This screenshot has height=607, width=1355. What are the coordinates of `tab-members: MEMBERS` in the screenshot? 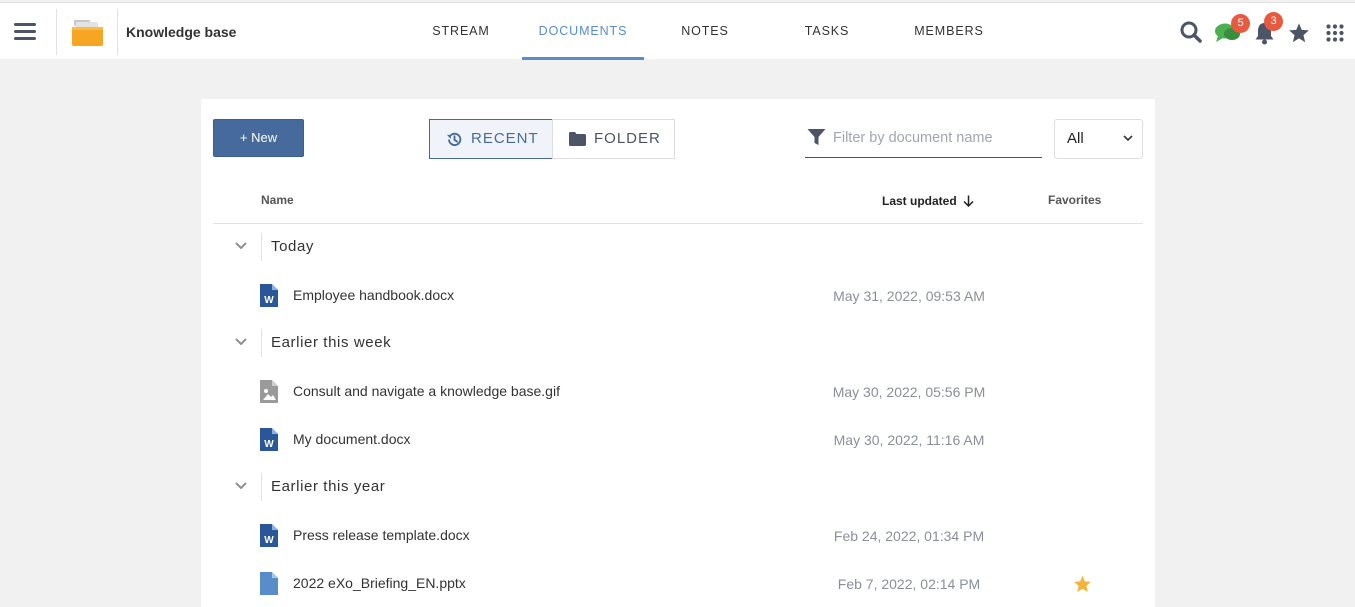 It's located at (949, 31).